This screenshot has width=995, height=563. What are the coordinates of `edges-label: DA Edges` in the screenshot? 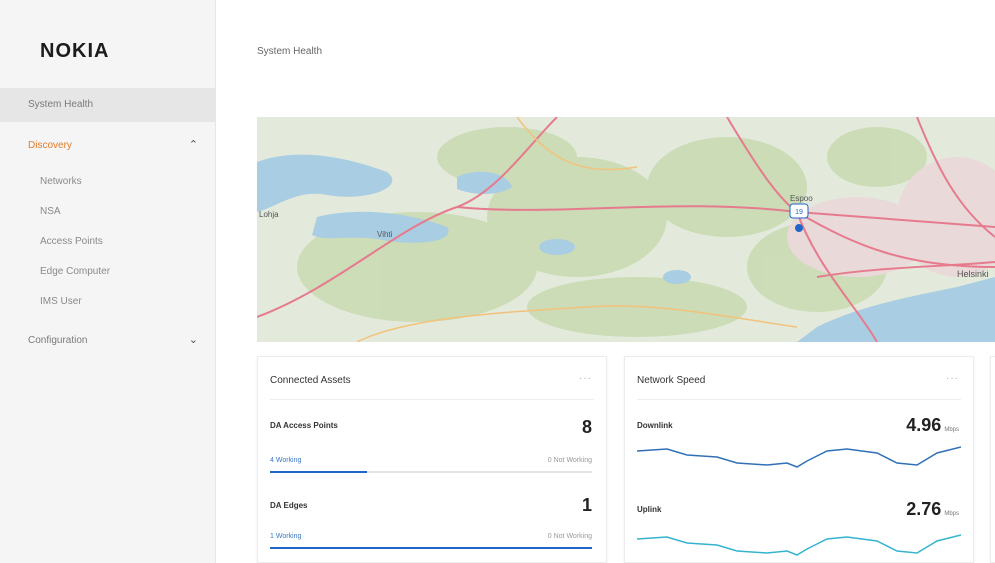 It's located at (289, 505).